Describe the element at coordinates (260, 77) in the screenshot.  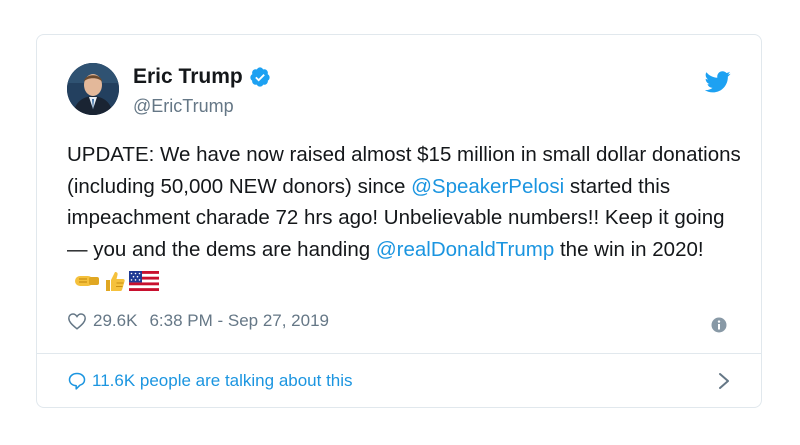
I see `verified-badge-icon` at that location.